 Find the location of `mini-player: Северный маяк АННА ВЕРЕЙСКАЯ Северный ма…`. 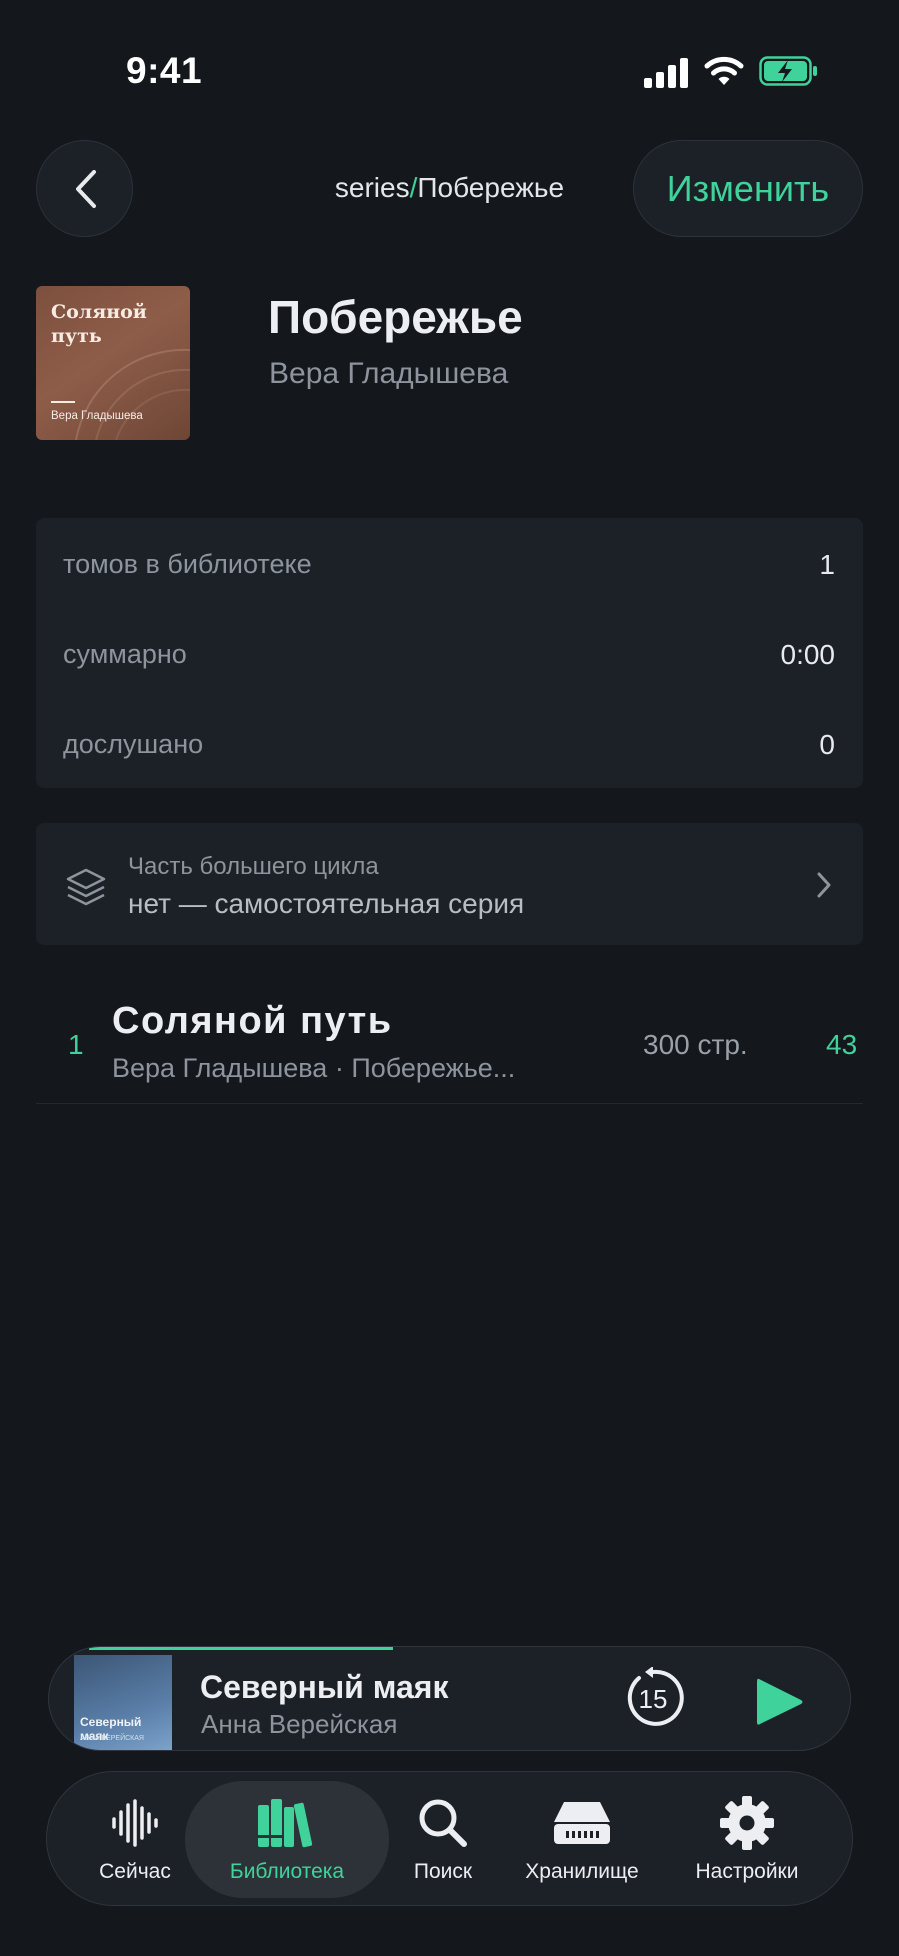

mini-player: Северный маяк АННА ВЕРЕЙСКАЯ Северный ма… is located at coordinates (449, 1698).